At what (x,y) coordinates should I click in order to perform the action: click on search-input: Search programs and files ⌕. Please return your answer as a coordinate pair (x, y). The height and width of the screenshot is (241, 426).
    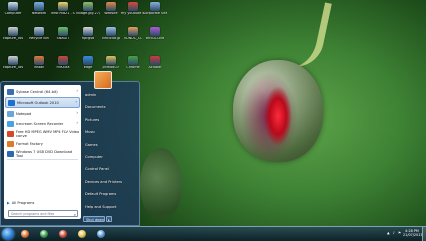
    Looking at the image, I should click on (43, 213).